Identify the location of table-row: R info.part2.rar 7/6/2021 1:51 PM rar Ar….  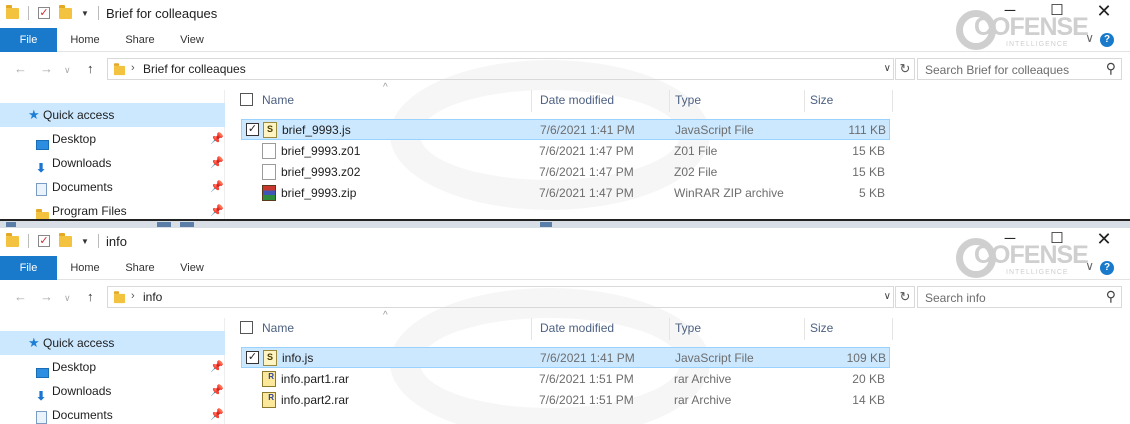
(565, 400).